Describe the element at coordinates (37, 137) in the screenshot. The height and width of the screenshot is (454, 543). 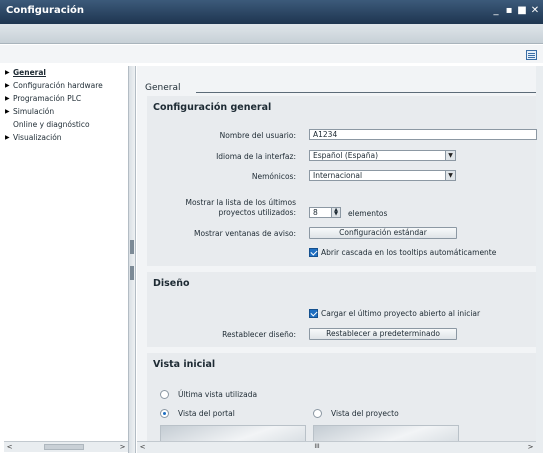
I see `tree-item-label: Visualización` at that location.